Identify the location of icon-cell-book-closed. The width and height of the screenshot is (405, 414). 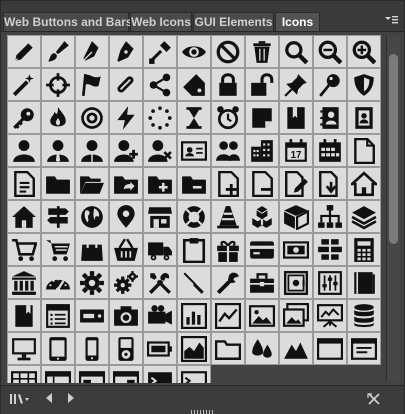
(24, 315).